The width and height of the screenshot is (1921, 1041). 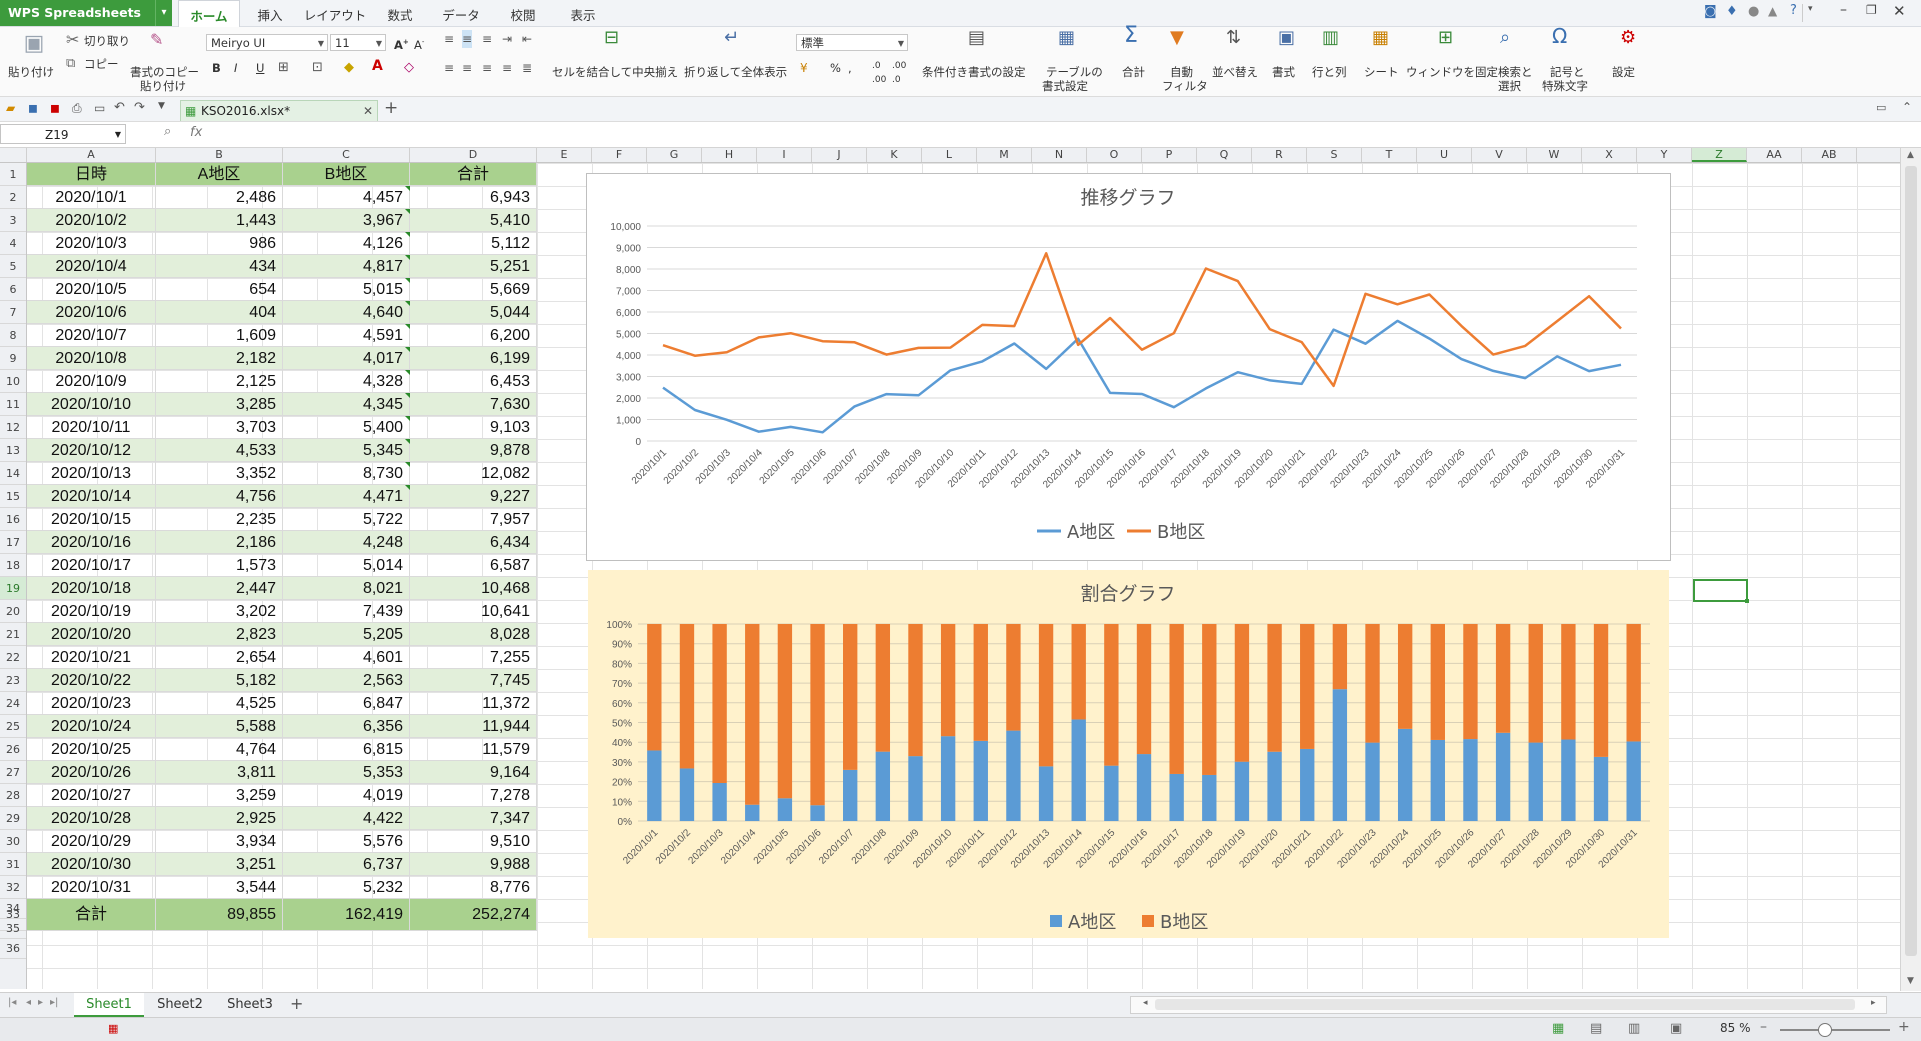 What do you see at coordinates (346, 915) in the screenshot?
I see `grand-total-cell: 162,419` at bounding box center [346, 915].